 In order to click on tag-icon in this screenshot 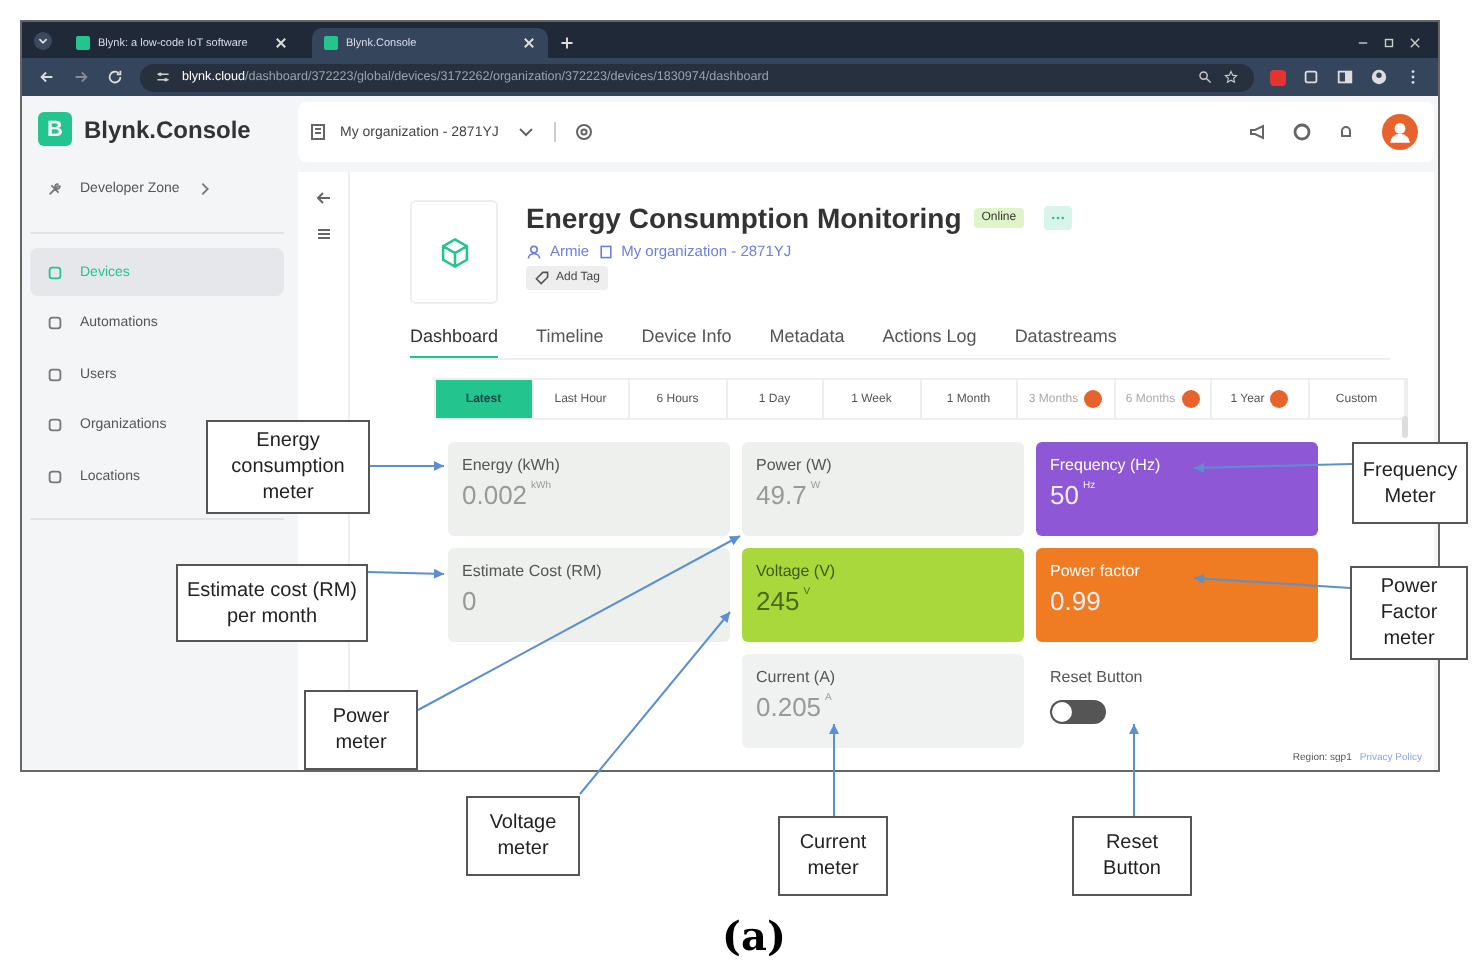, I will do `click(542, 278)`.